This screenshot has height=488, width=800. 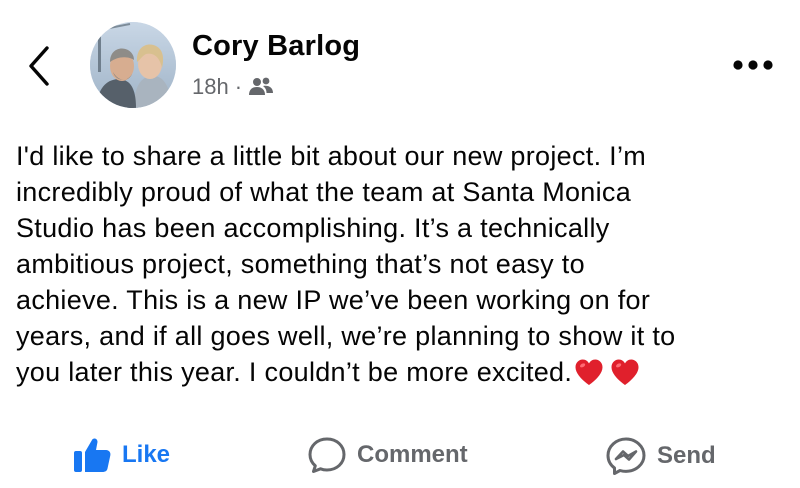 I want to click on post-meta: 18h ·, so click(x=233, y=87).